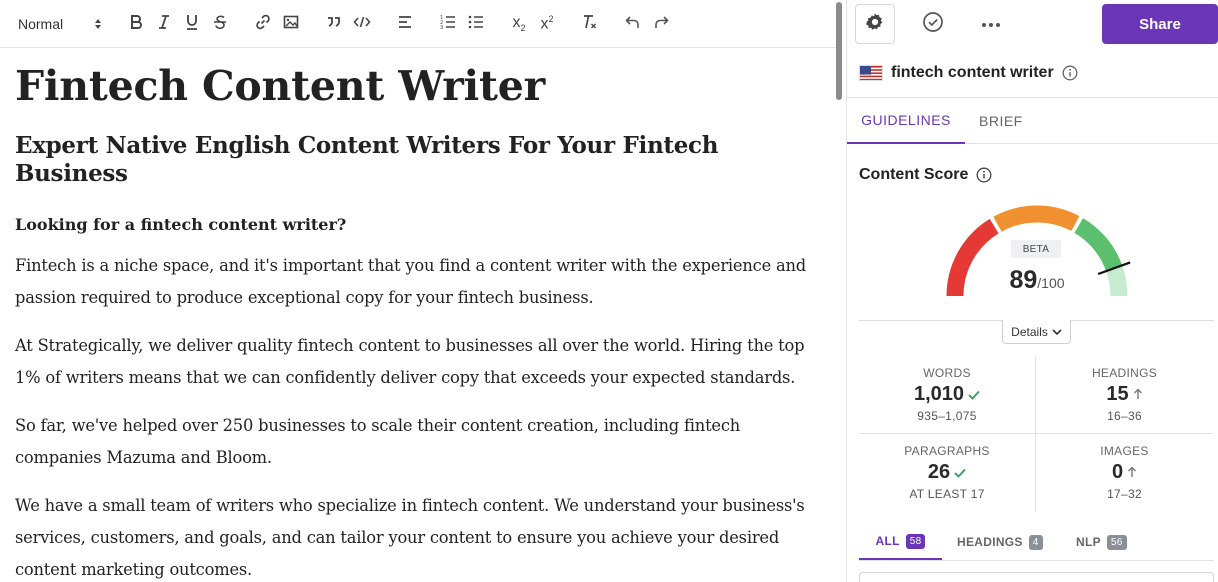 This screenshot has width=1218, height=582. I want to click on more-icon, so click(991, 24).